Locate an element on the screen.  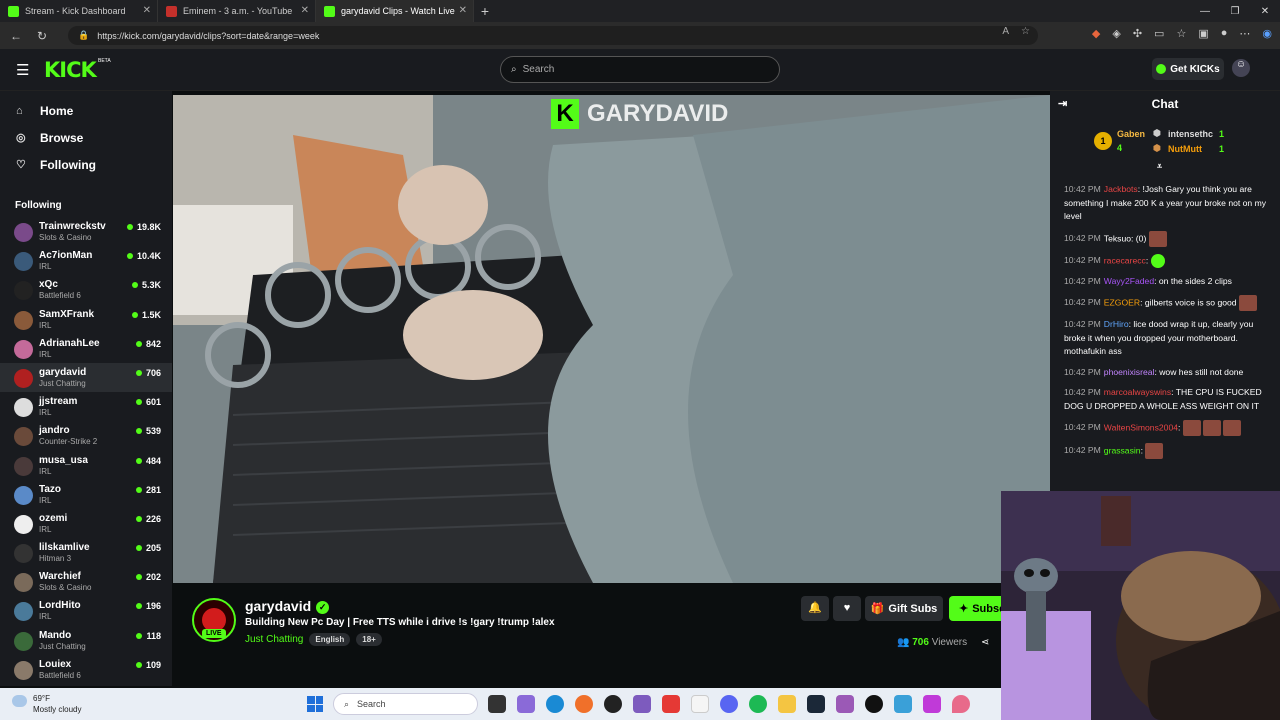
sidebar-item-browse: ◎ Browse is located at coordinates (86, 137).